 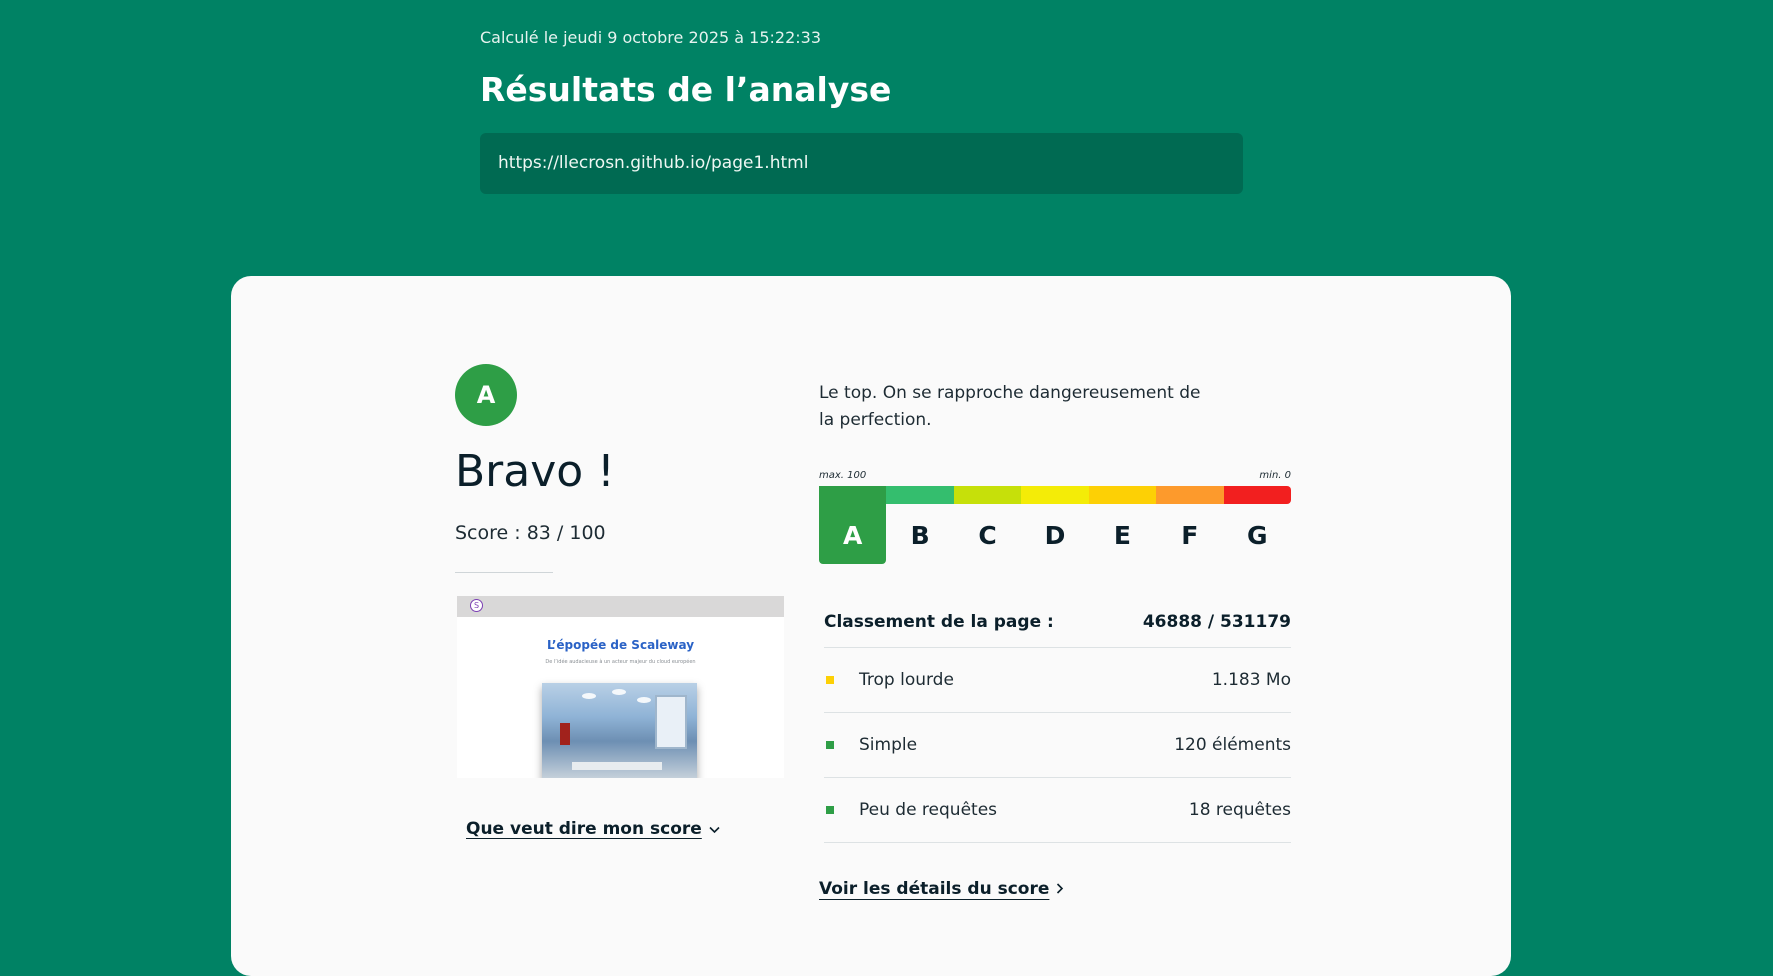 I want to click on grade-letters: AB C D E F G, so click(x=1055, y=525).